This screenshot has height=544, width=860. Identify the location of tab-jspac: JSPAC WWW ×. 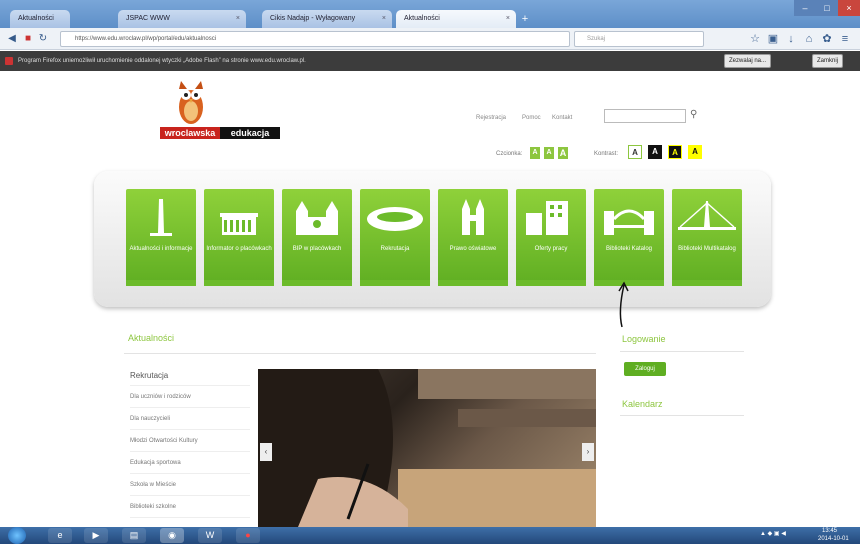
(182, 19).